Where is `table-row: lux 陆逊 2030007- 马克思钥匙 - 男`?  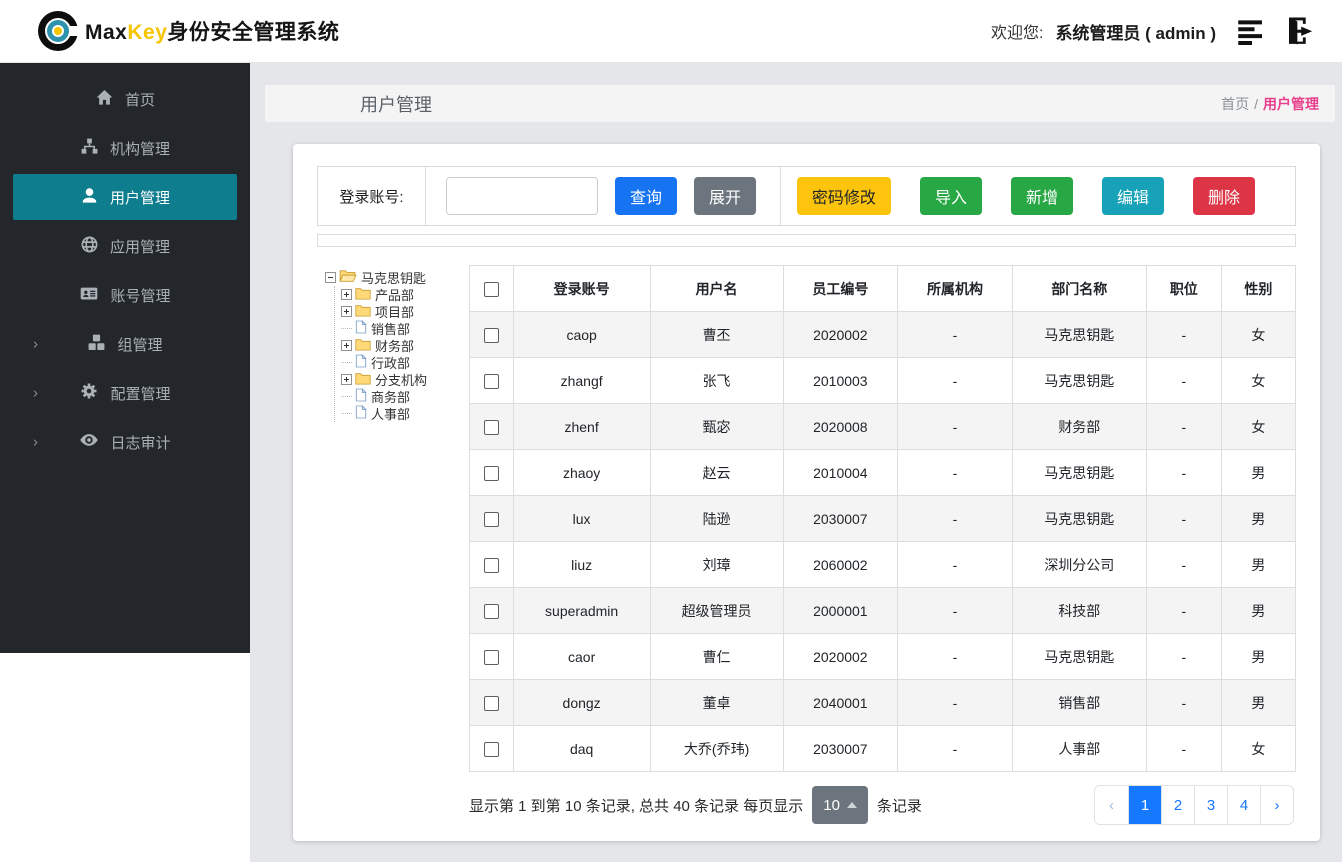
table-row: lux 陆逊 2030007- 马克思钥匙 - 男 is located at coordinates (883, 518).